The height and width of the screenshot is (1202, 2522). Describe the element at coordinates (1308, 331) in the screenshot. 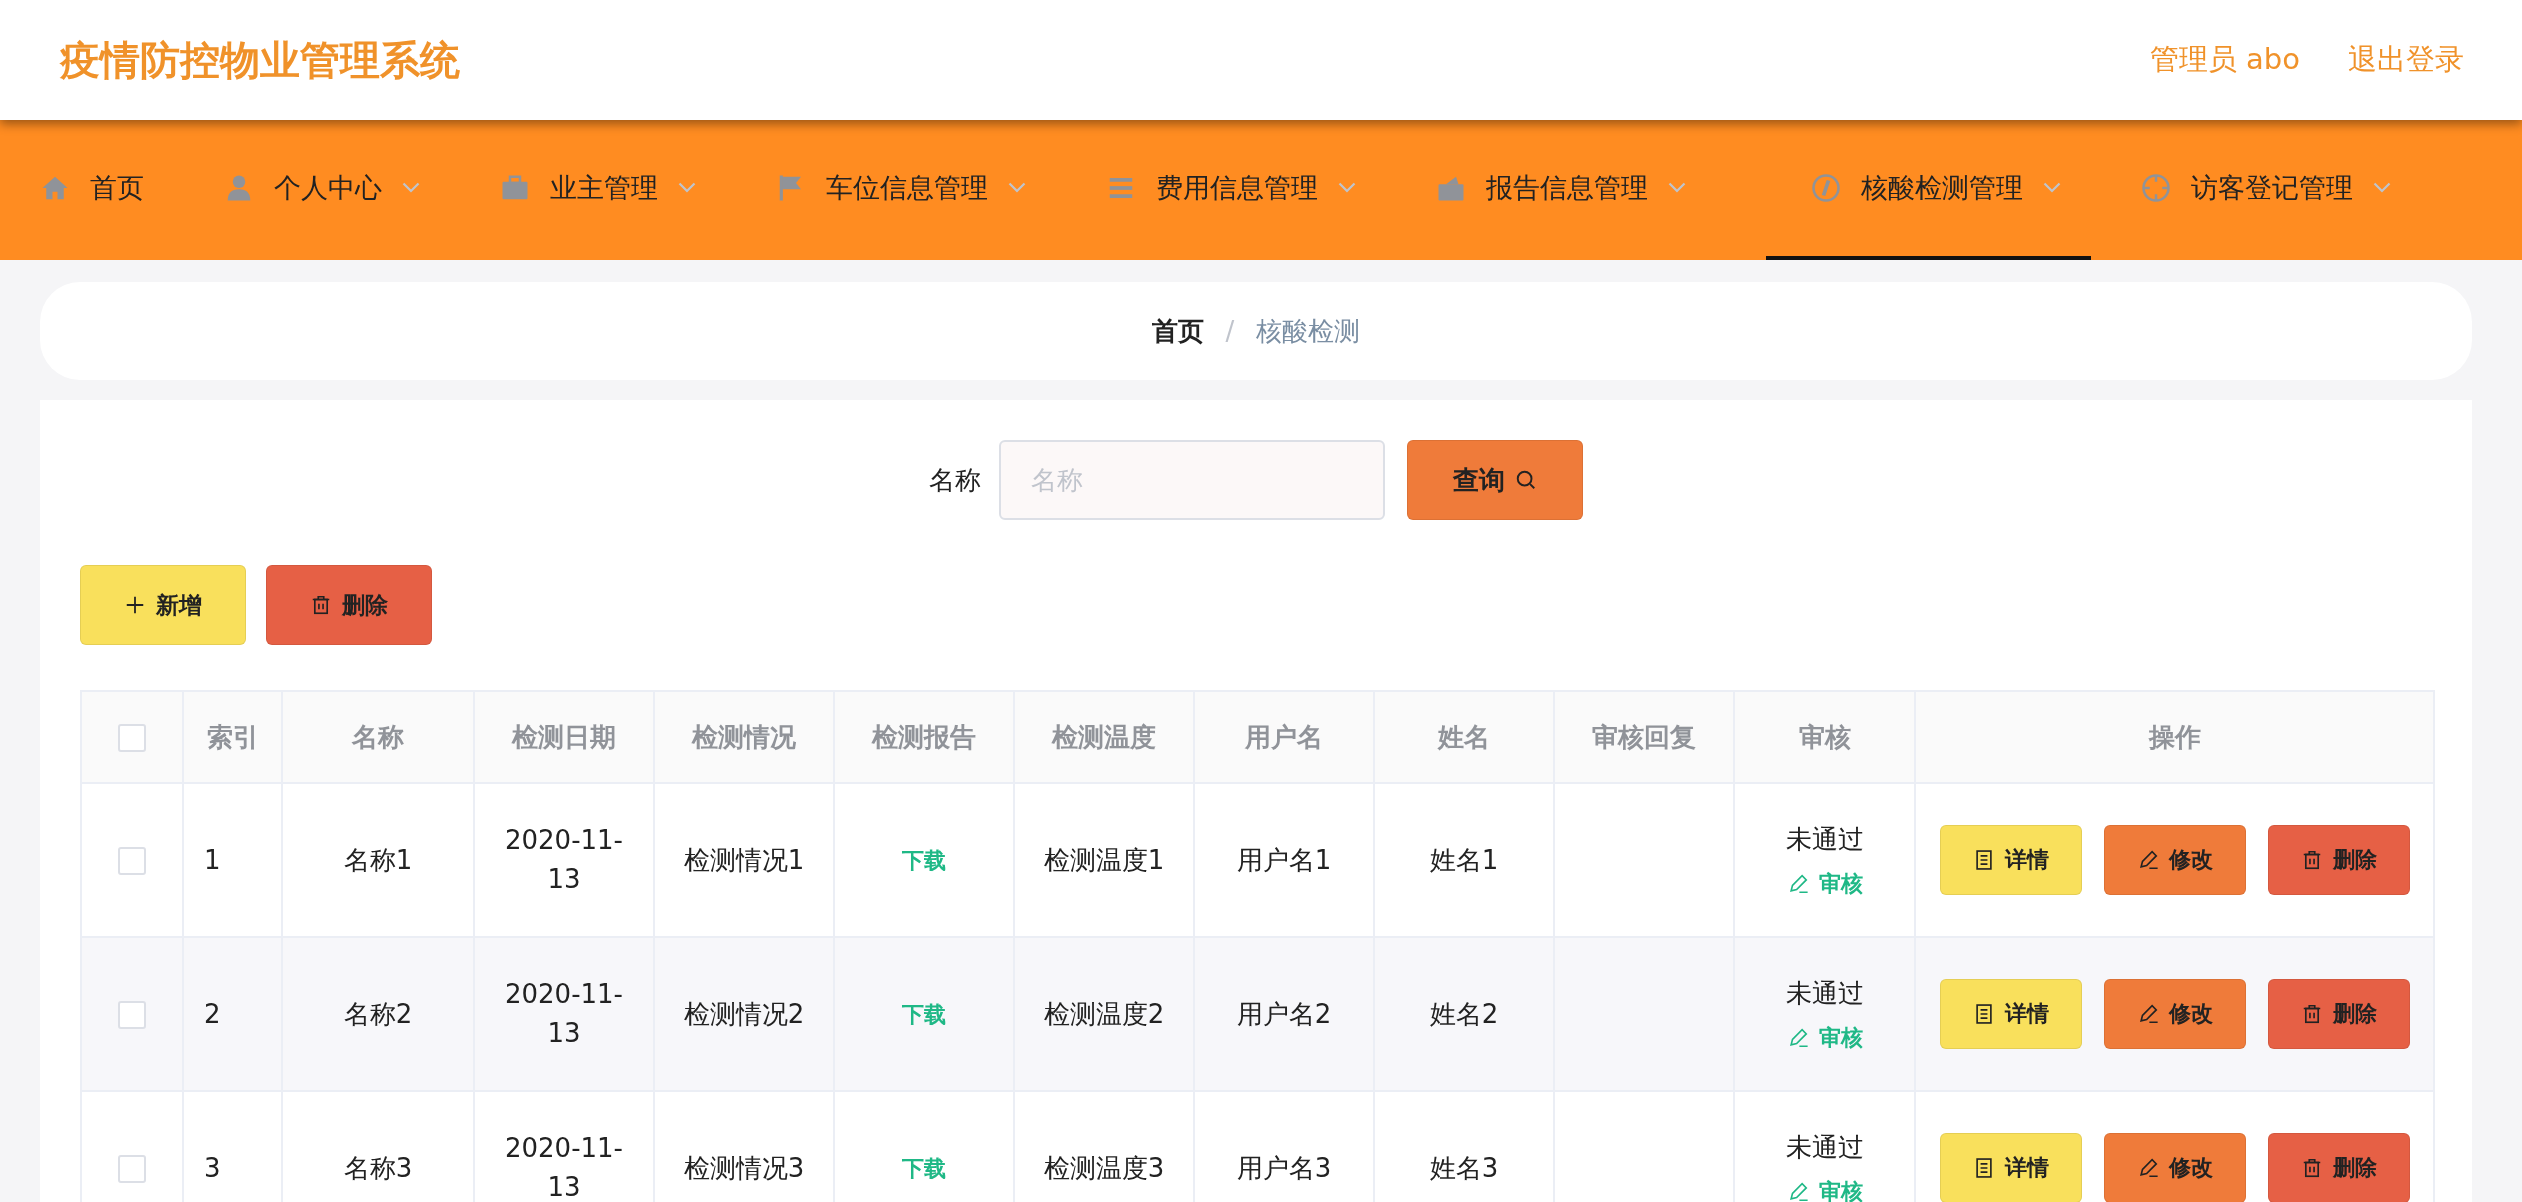

I see `breadcrumb-link: 核酸检测` at that location.